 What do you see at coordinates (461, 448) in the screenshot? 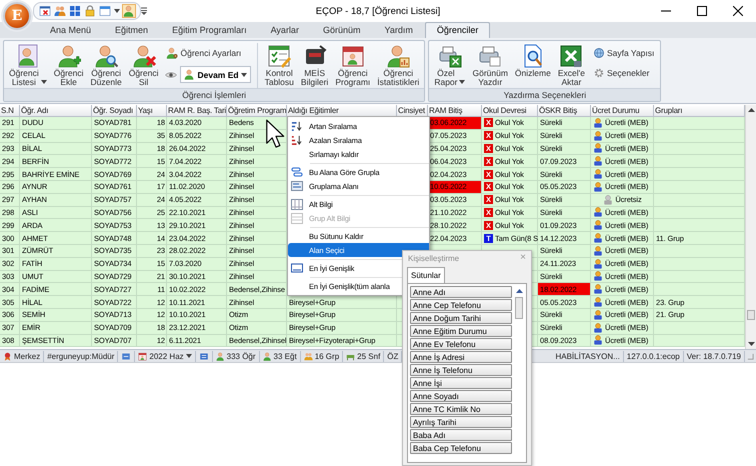
I see `field-item: Baba Cep Telefonu` at bounding box center [461, 448].